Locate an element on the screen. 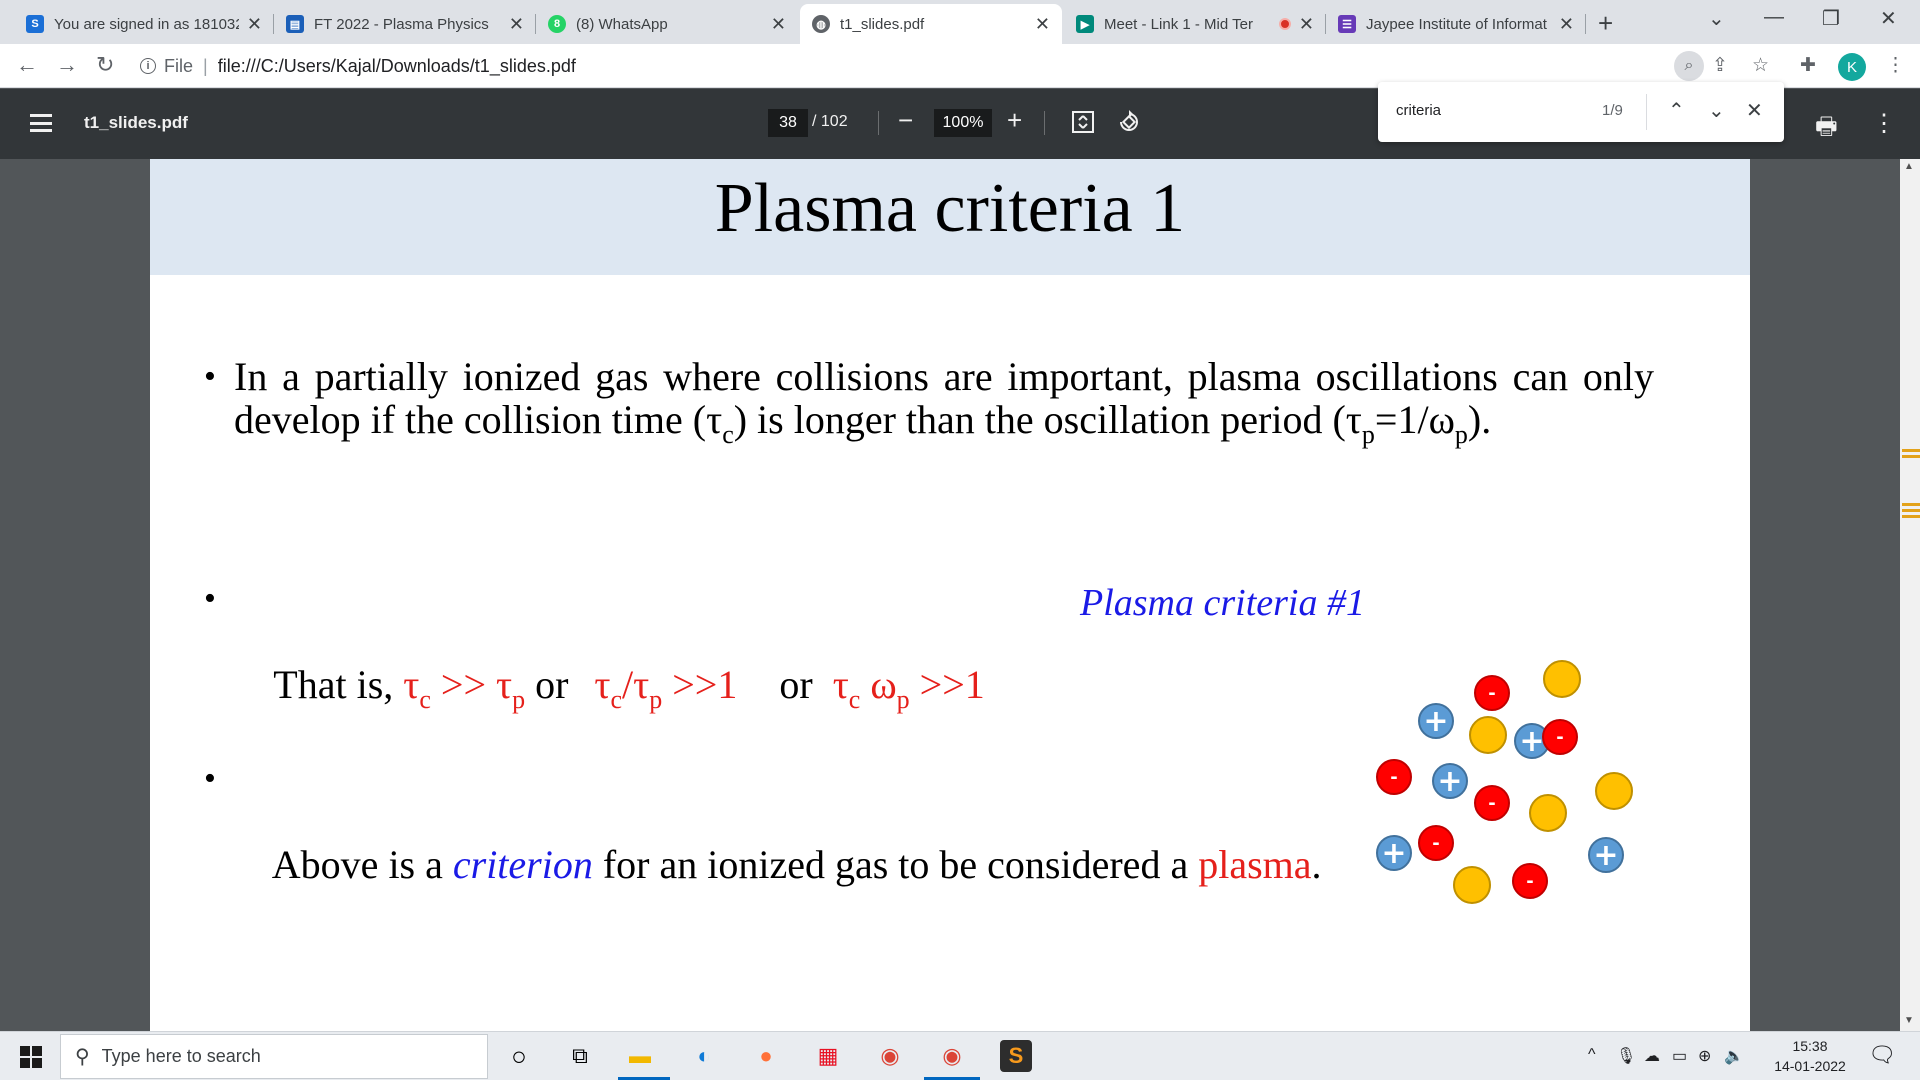  close-window-button: ✕ is located at coordinates (1888, 18).